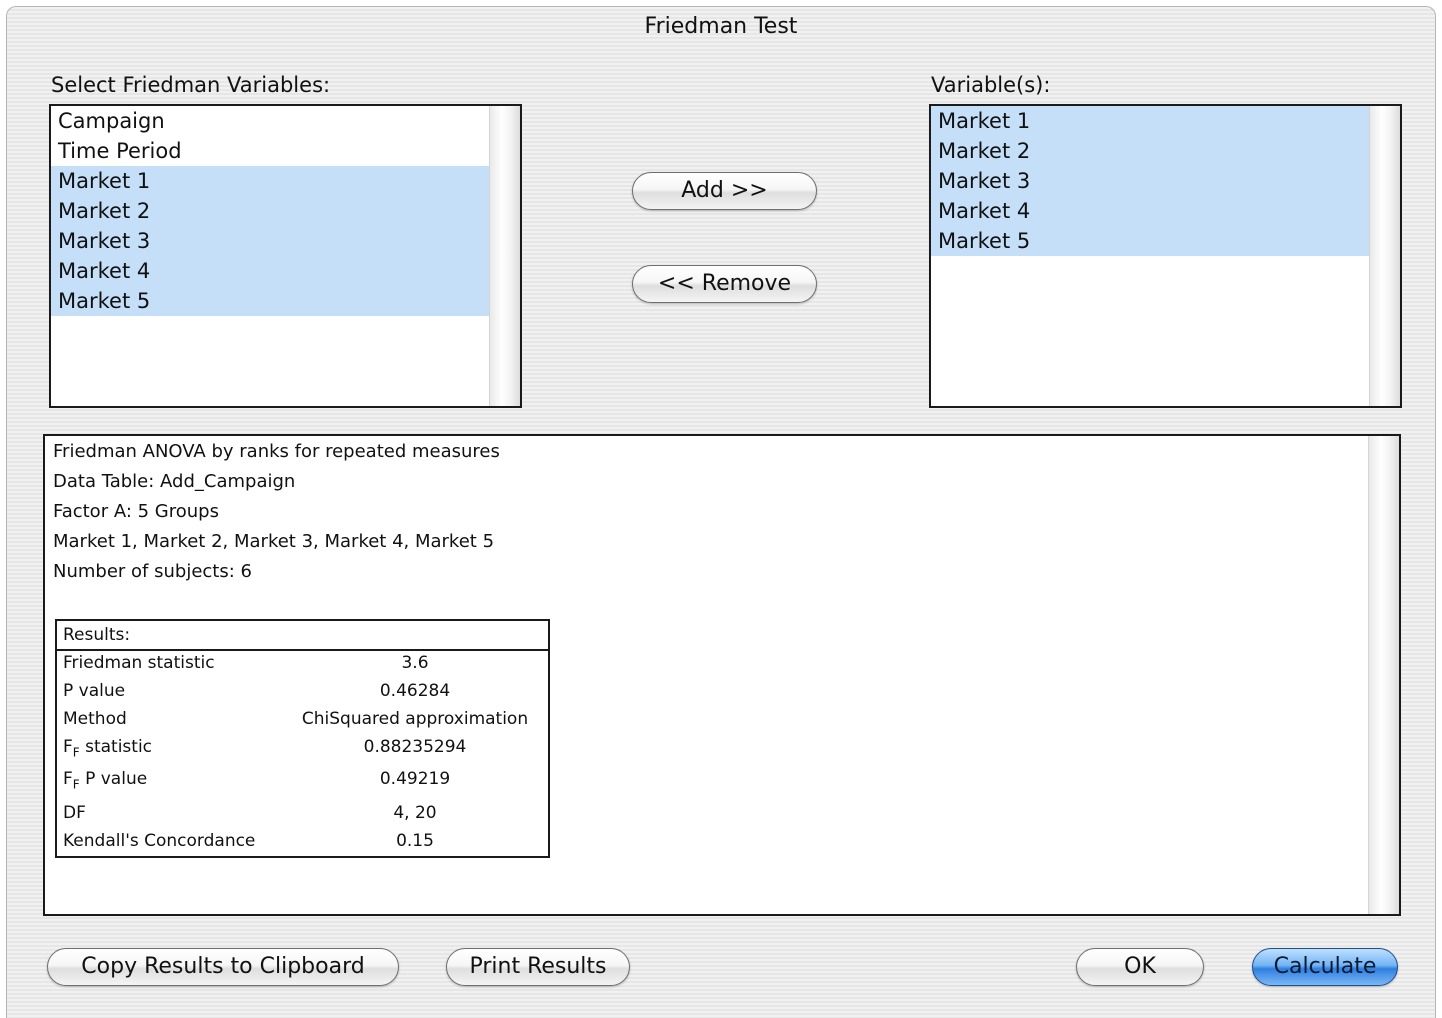 The height and width of the screenshot is (1018, 1442). Describe the element at coordinates (270, 151) in the screenshot. I see `available-variable-item: Time Period` at that location.